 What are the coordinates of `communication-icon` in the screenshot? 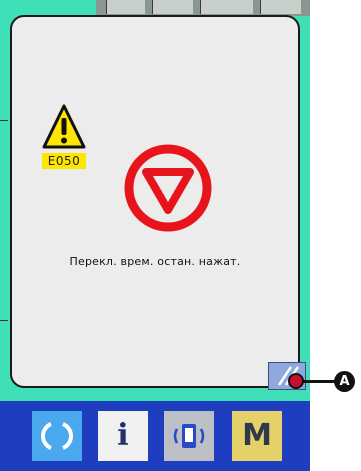 It's located at (189, 436).